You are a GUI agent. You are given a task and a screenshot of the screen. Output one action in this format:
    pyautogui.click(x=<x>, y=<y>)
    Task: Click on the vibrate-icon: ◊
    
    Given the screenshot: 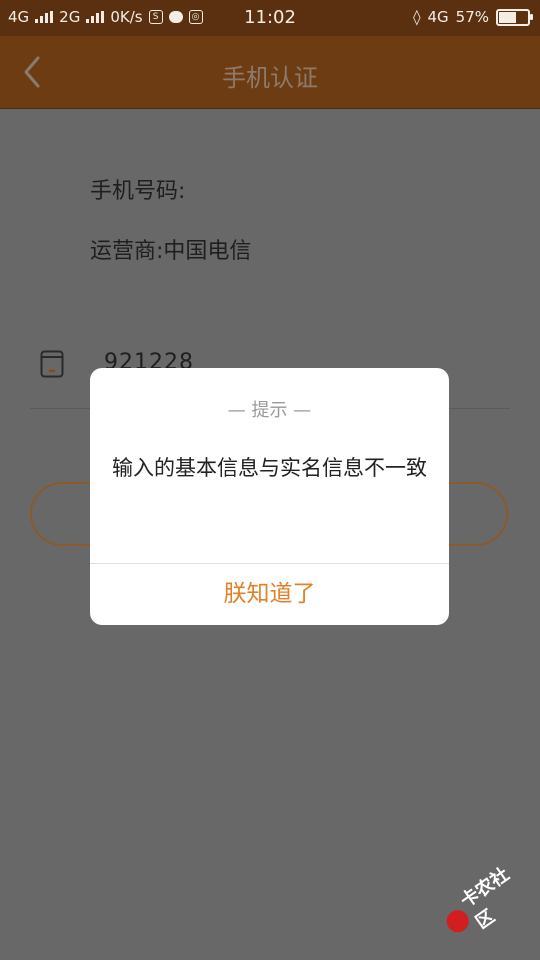 What is the action you would take?
    pyautogui.click(x=417, y=17)
    